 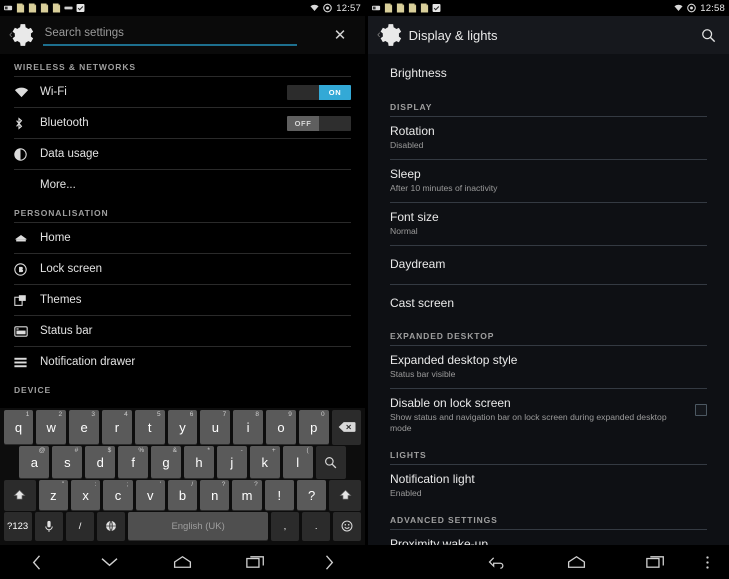 What do you see at coordinates (496, 562) in the screenshot?
I see `nav-back-arrow-icon` at bounding box center [496, 562].